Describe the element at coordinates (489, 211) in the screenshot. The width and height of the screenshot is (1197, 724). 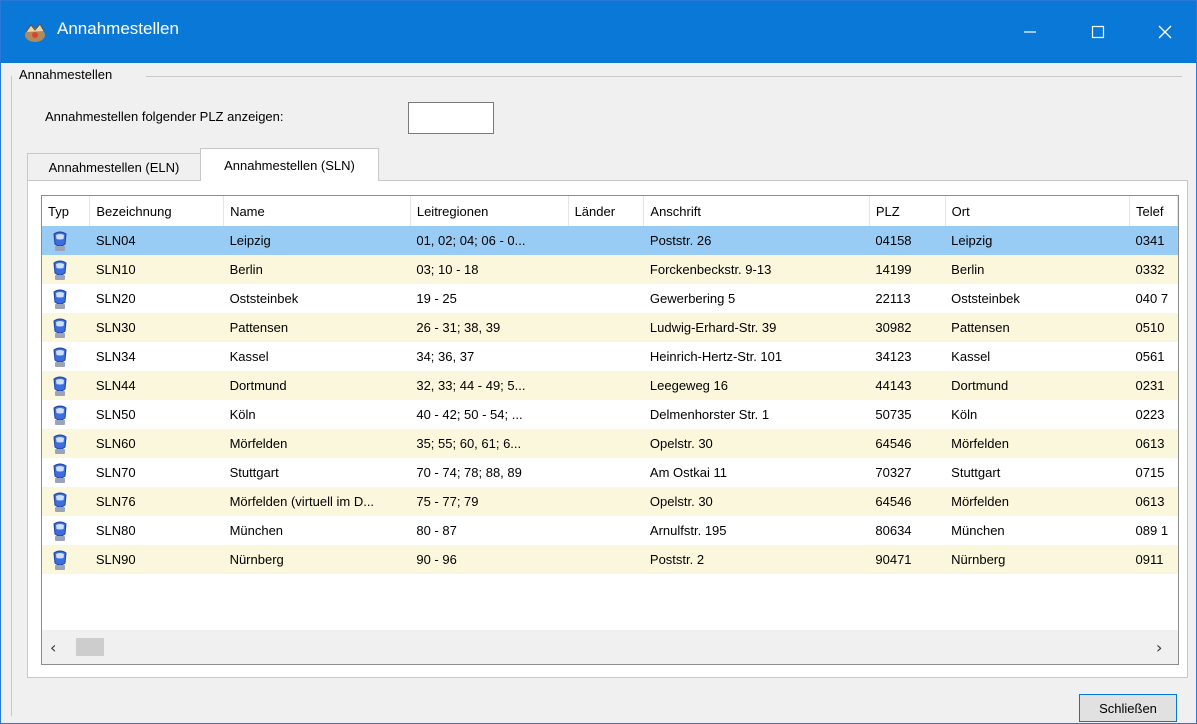
I see `column-header-leitregionen: Leitregionen` at that location.